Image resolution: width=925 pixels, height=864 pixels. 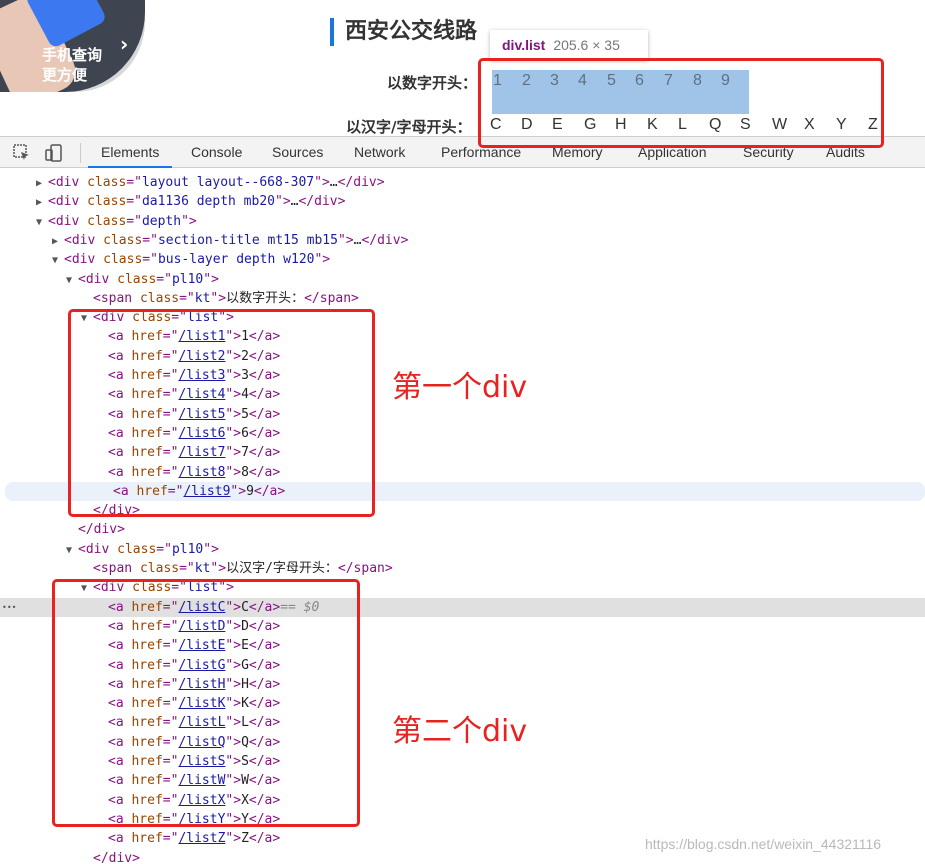 I want to click on attr-value: bus-layer depth w120, so click(x=236, y=260).